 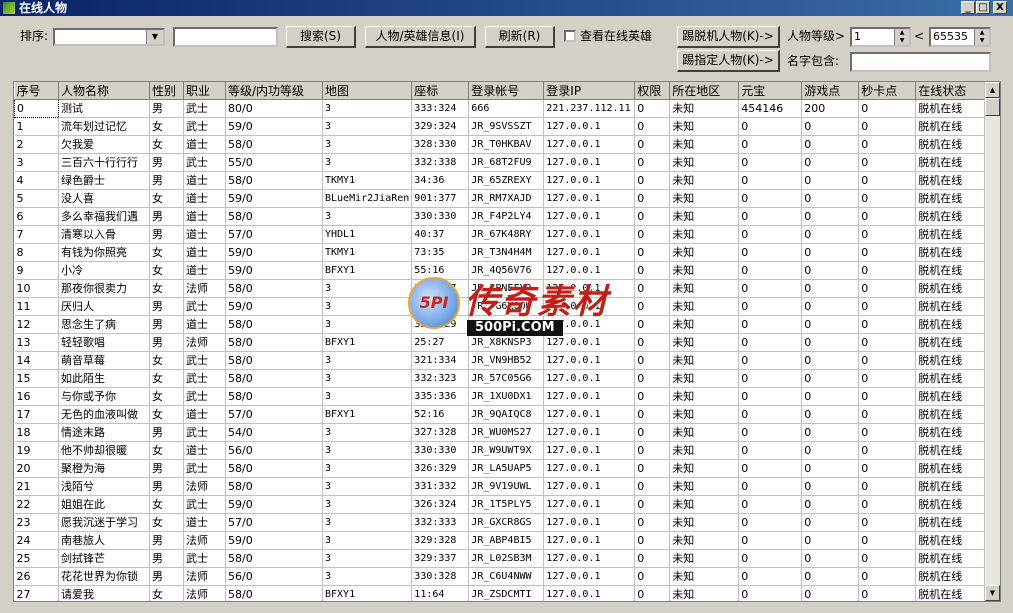 I want to click on search-button: 搜索(S), so click(x=321, y=37).